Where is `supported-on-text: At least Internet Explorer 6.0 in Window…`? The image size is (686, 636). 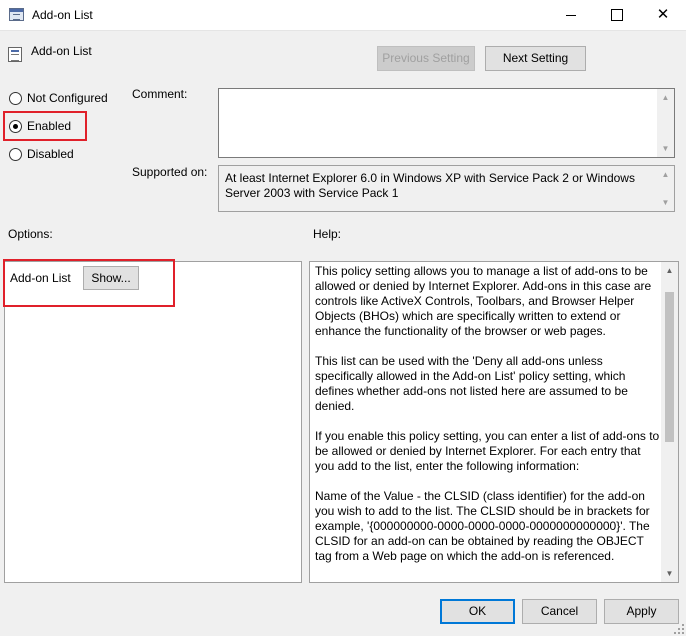
supported-on-text: At least Internet Explorer 6.0 in Window… is located at coordinates (430, 185).